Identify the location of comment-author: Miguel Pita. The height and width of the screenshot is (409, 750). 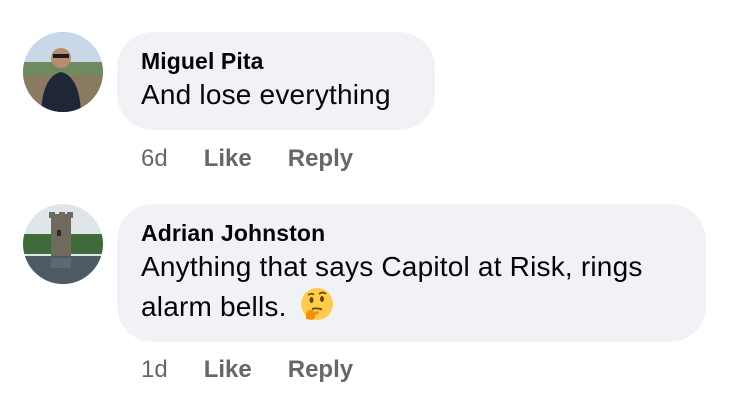
(276, 61).